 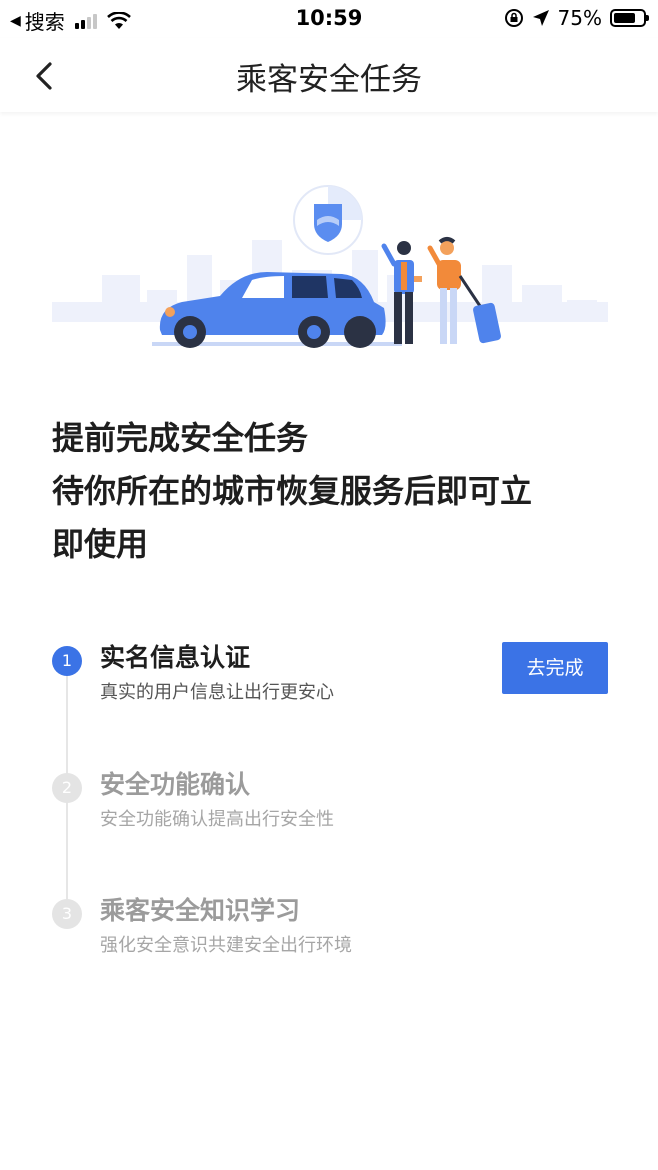 I want to click on step-number-badge: 3, so click(x=67, y=914).